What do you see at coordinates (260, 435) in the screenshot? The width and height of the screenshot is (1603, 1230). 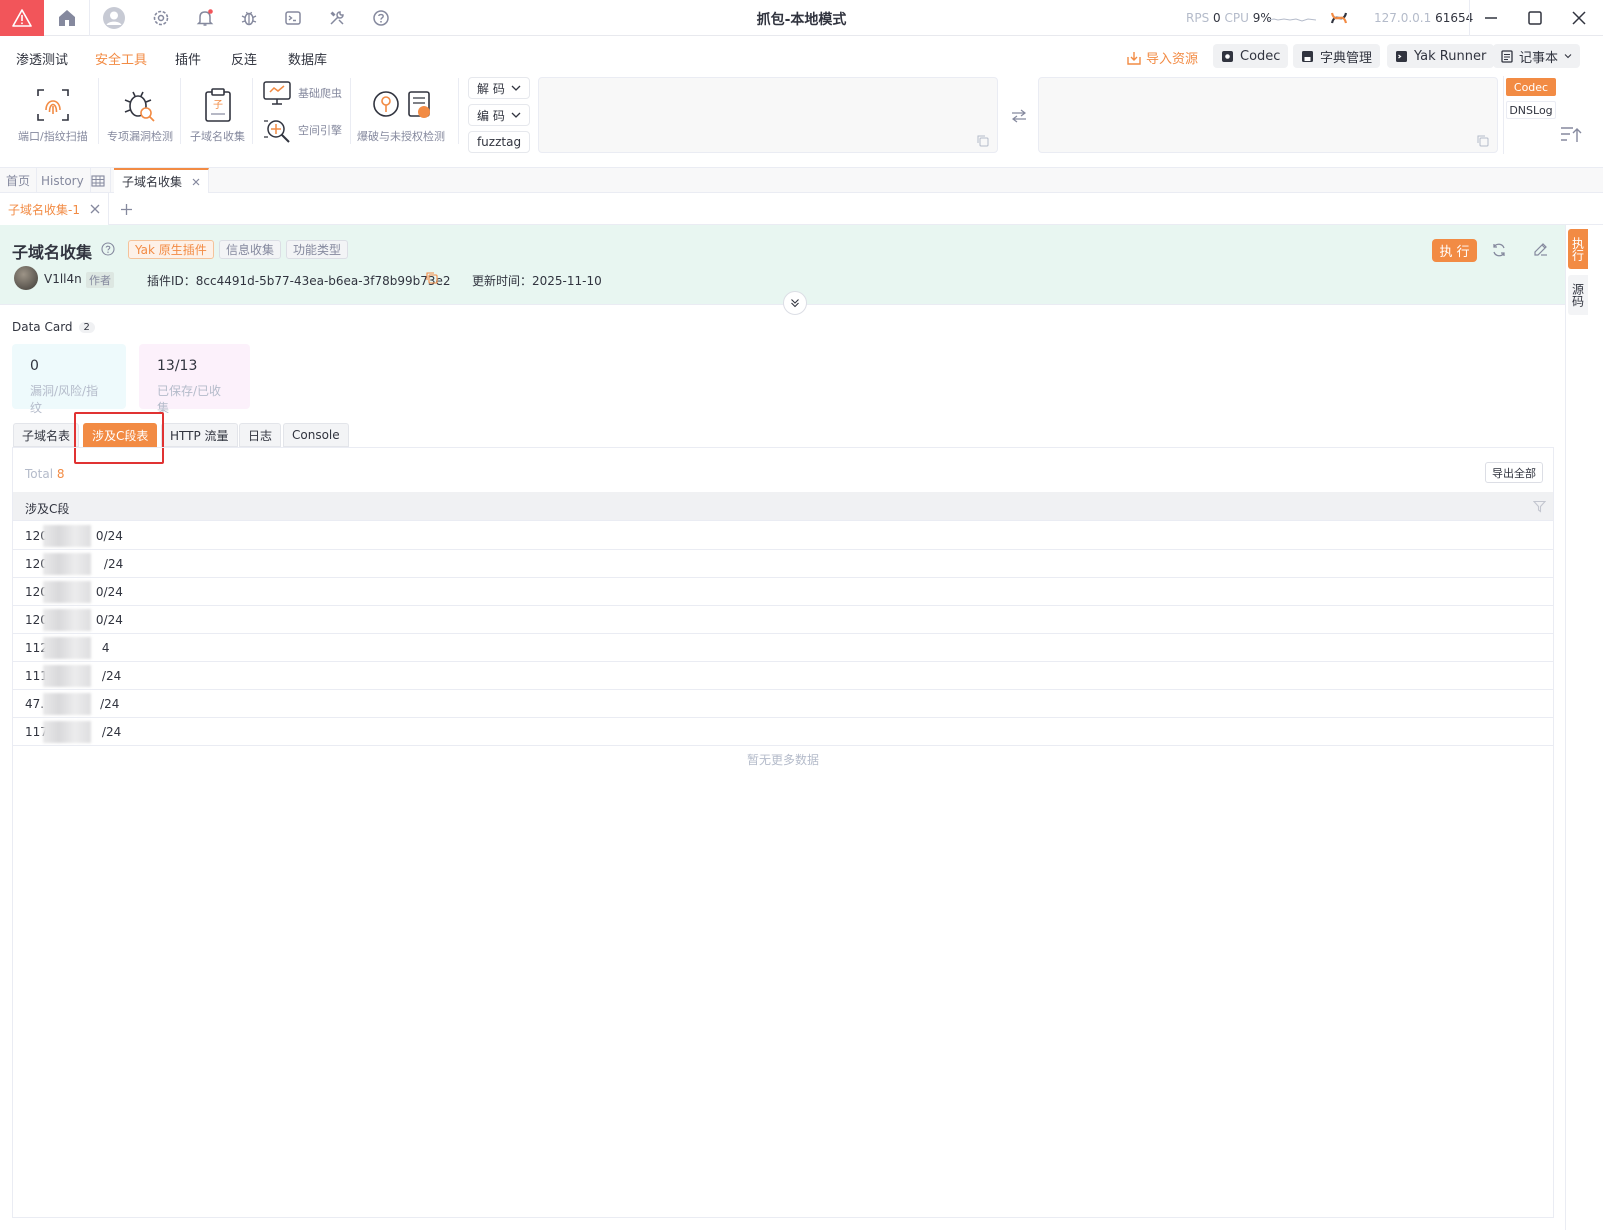 I see `tab-log: 日志` at bounding box center [260, 435].